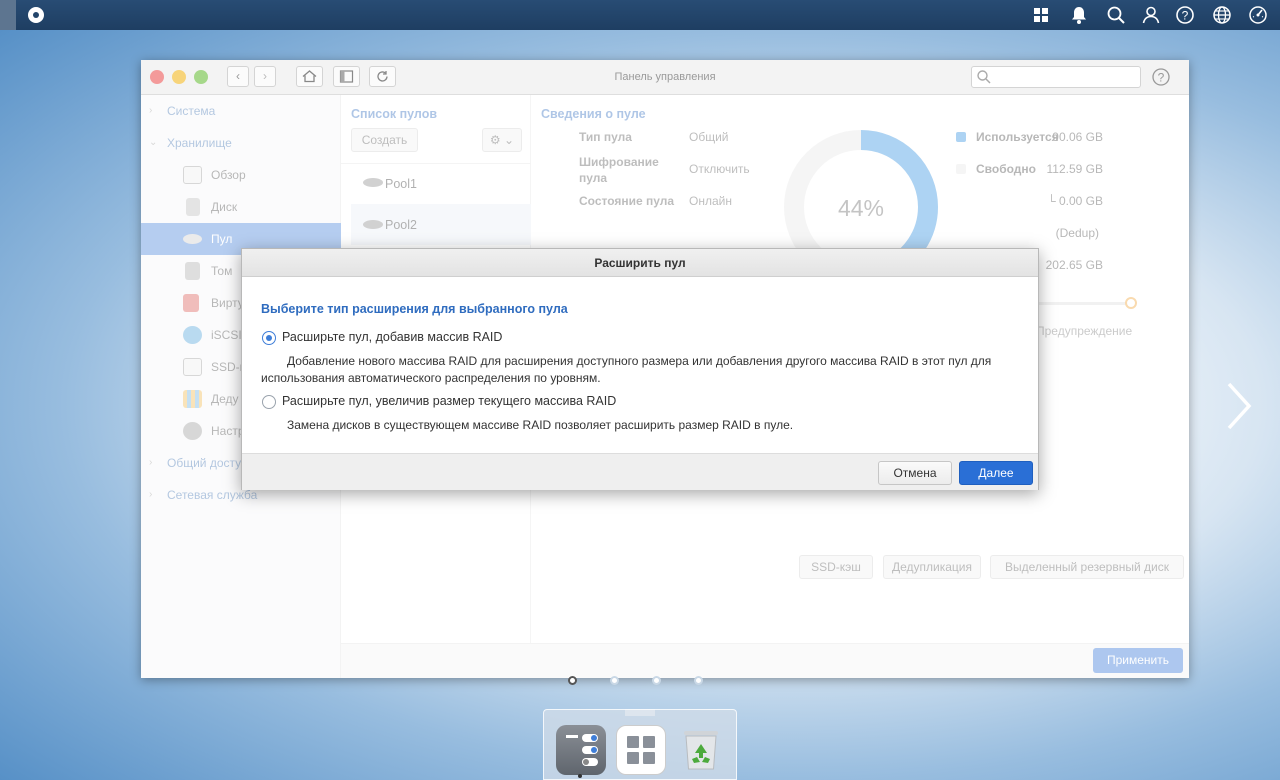 Image resolution: width=1280 pixels, height=780 pixels. I want to click on pool-list-title: Список пулов, so click(394, 114).